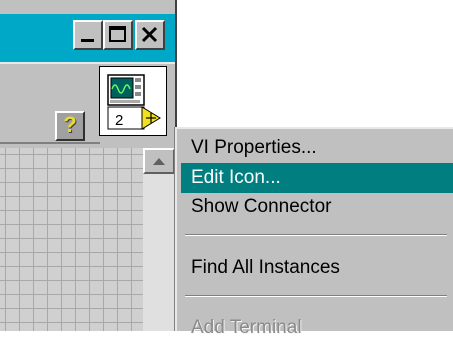 The width and height of the screenshot is (453, 343). I want to click on waveform-vi-icon: 2, so click(134, 102).